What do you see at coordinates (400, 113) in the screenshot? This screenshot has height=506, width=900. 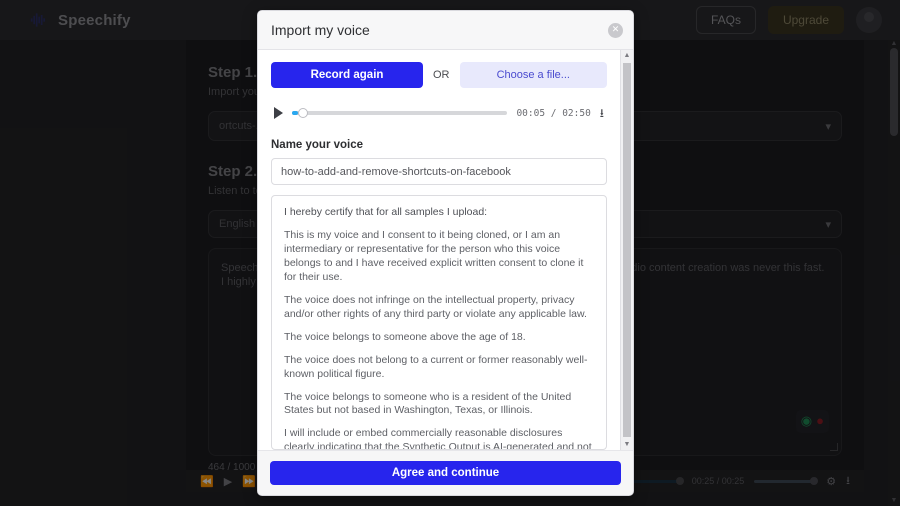 I see `audio-progress-slider` at bounding box center [400, 113].